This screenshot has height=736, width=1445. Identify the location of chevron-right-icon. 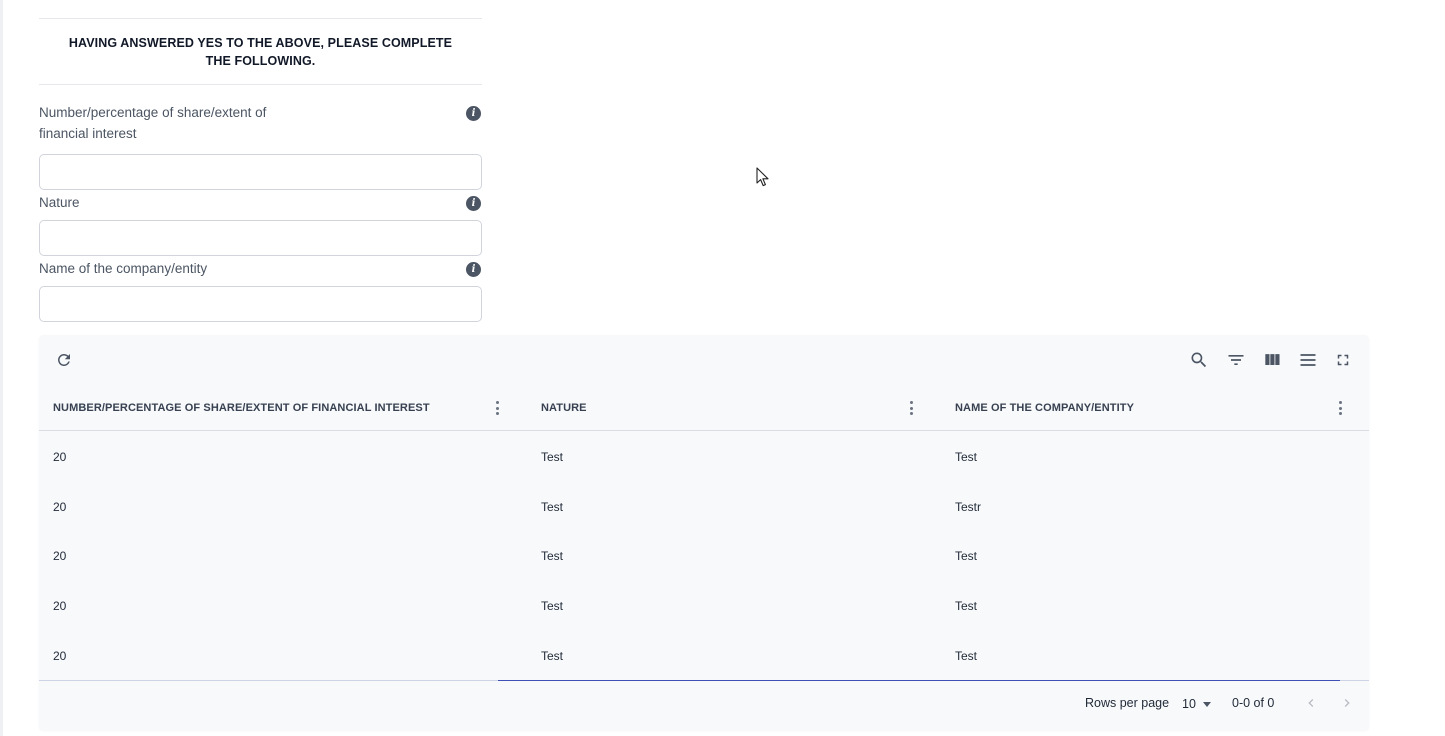
(1347, 703).